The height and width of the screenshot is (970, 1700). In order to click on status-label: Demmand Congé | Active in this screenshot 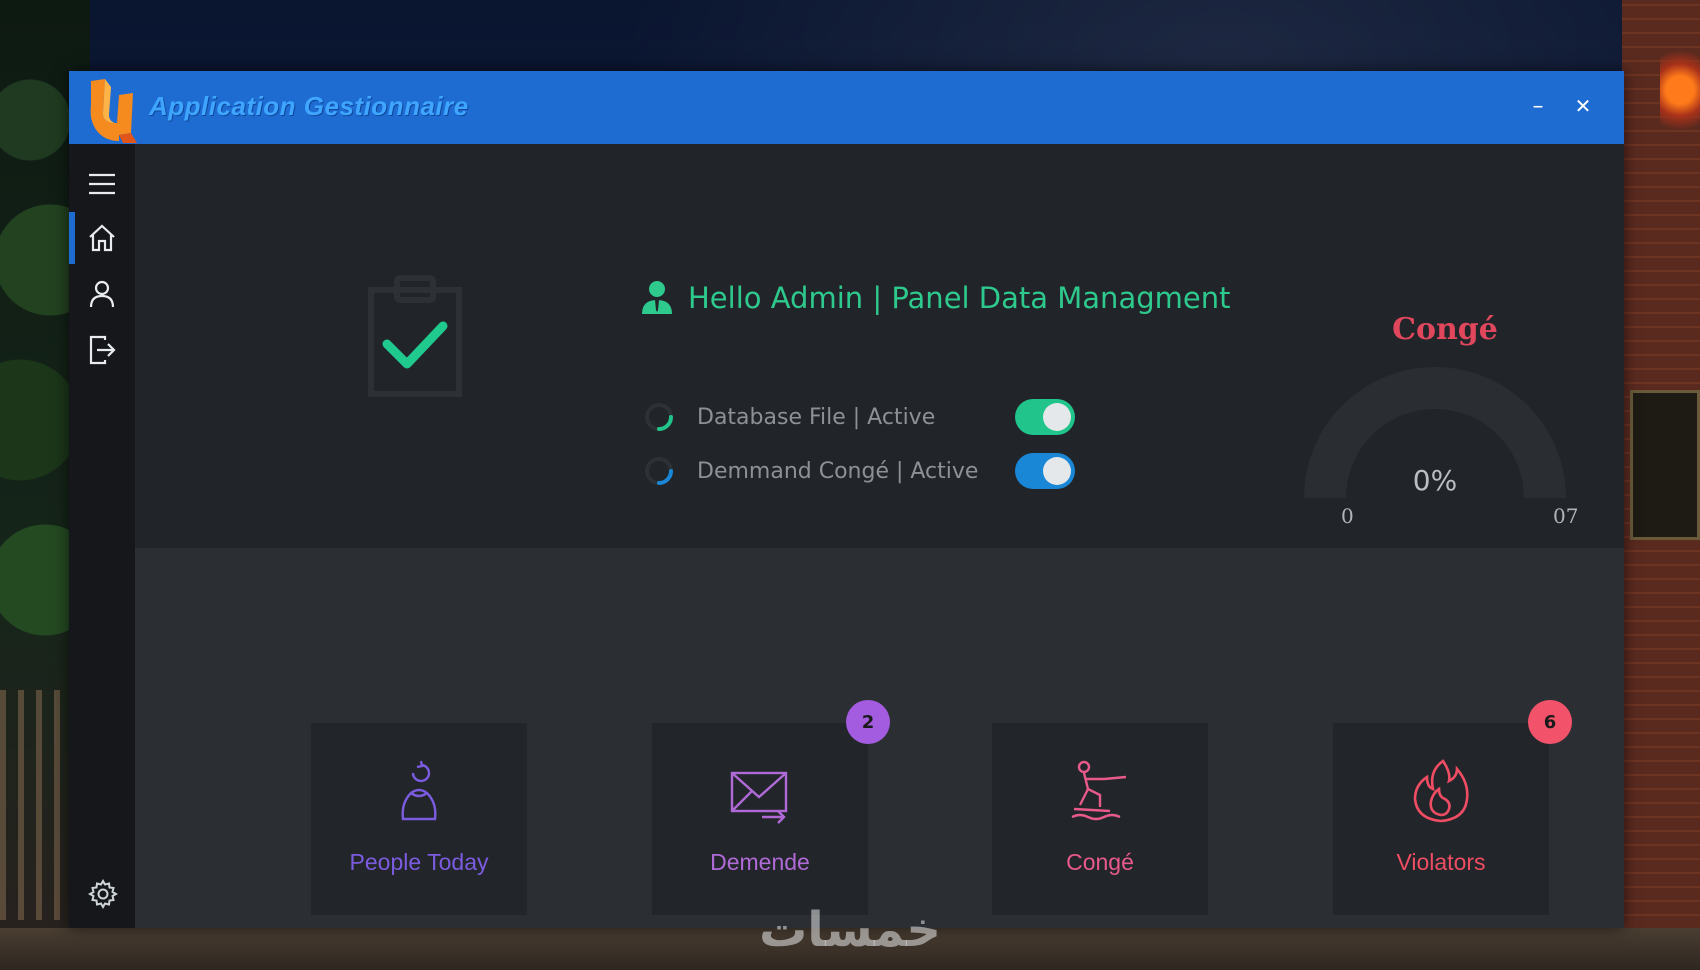, I will do `click(838, 471)`.